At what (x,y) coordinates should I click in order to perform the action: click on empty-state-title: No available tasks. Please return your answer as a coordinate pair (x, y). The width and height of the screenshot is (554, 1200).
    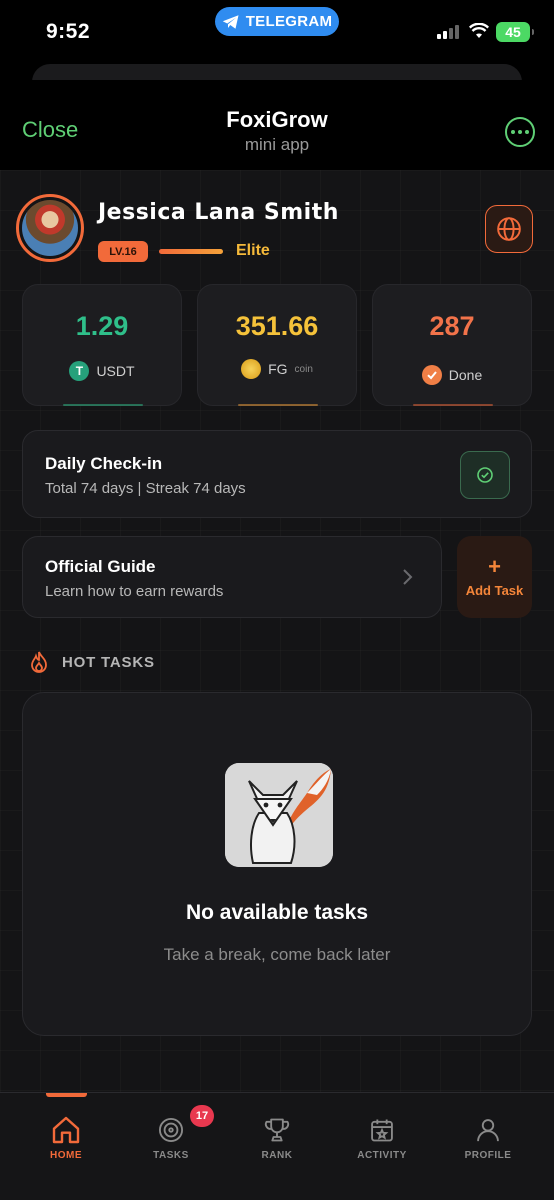
    Looking at the image, I should click on (277, 912).